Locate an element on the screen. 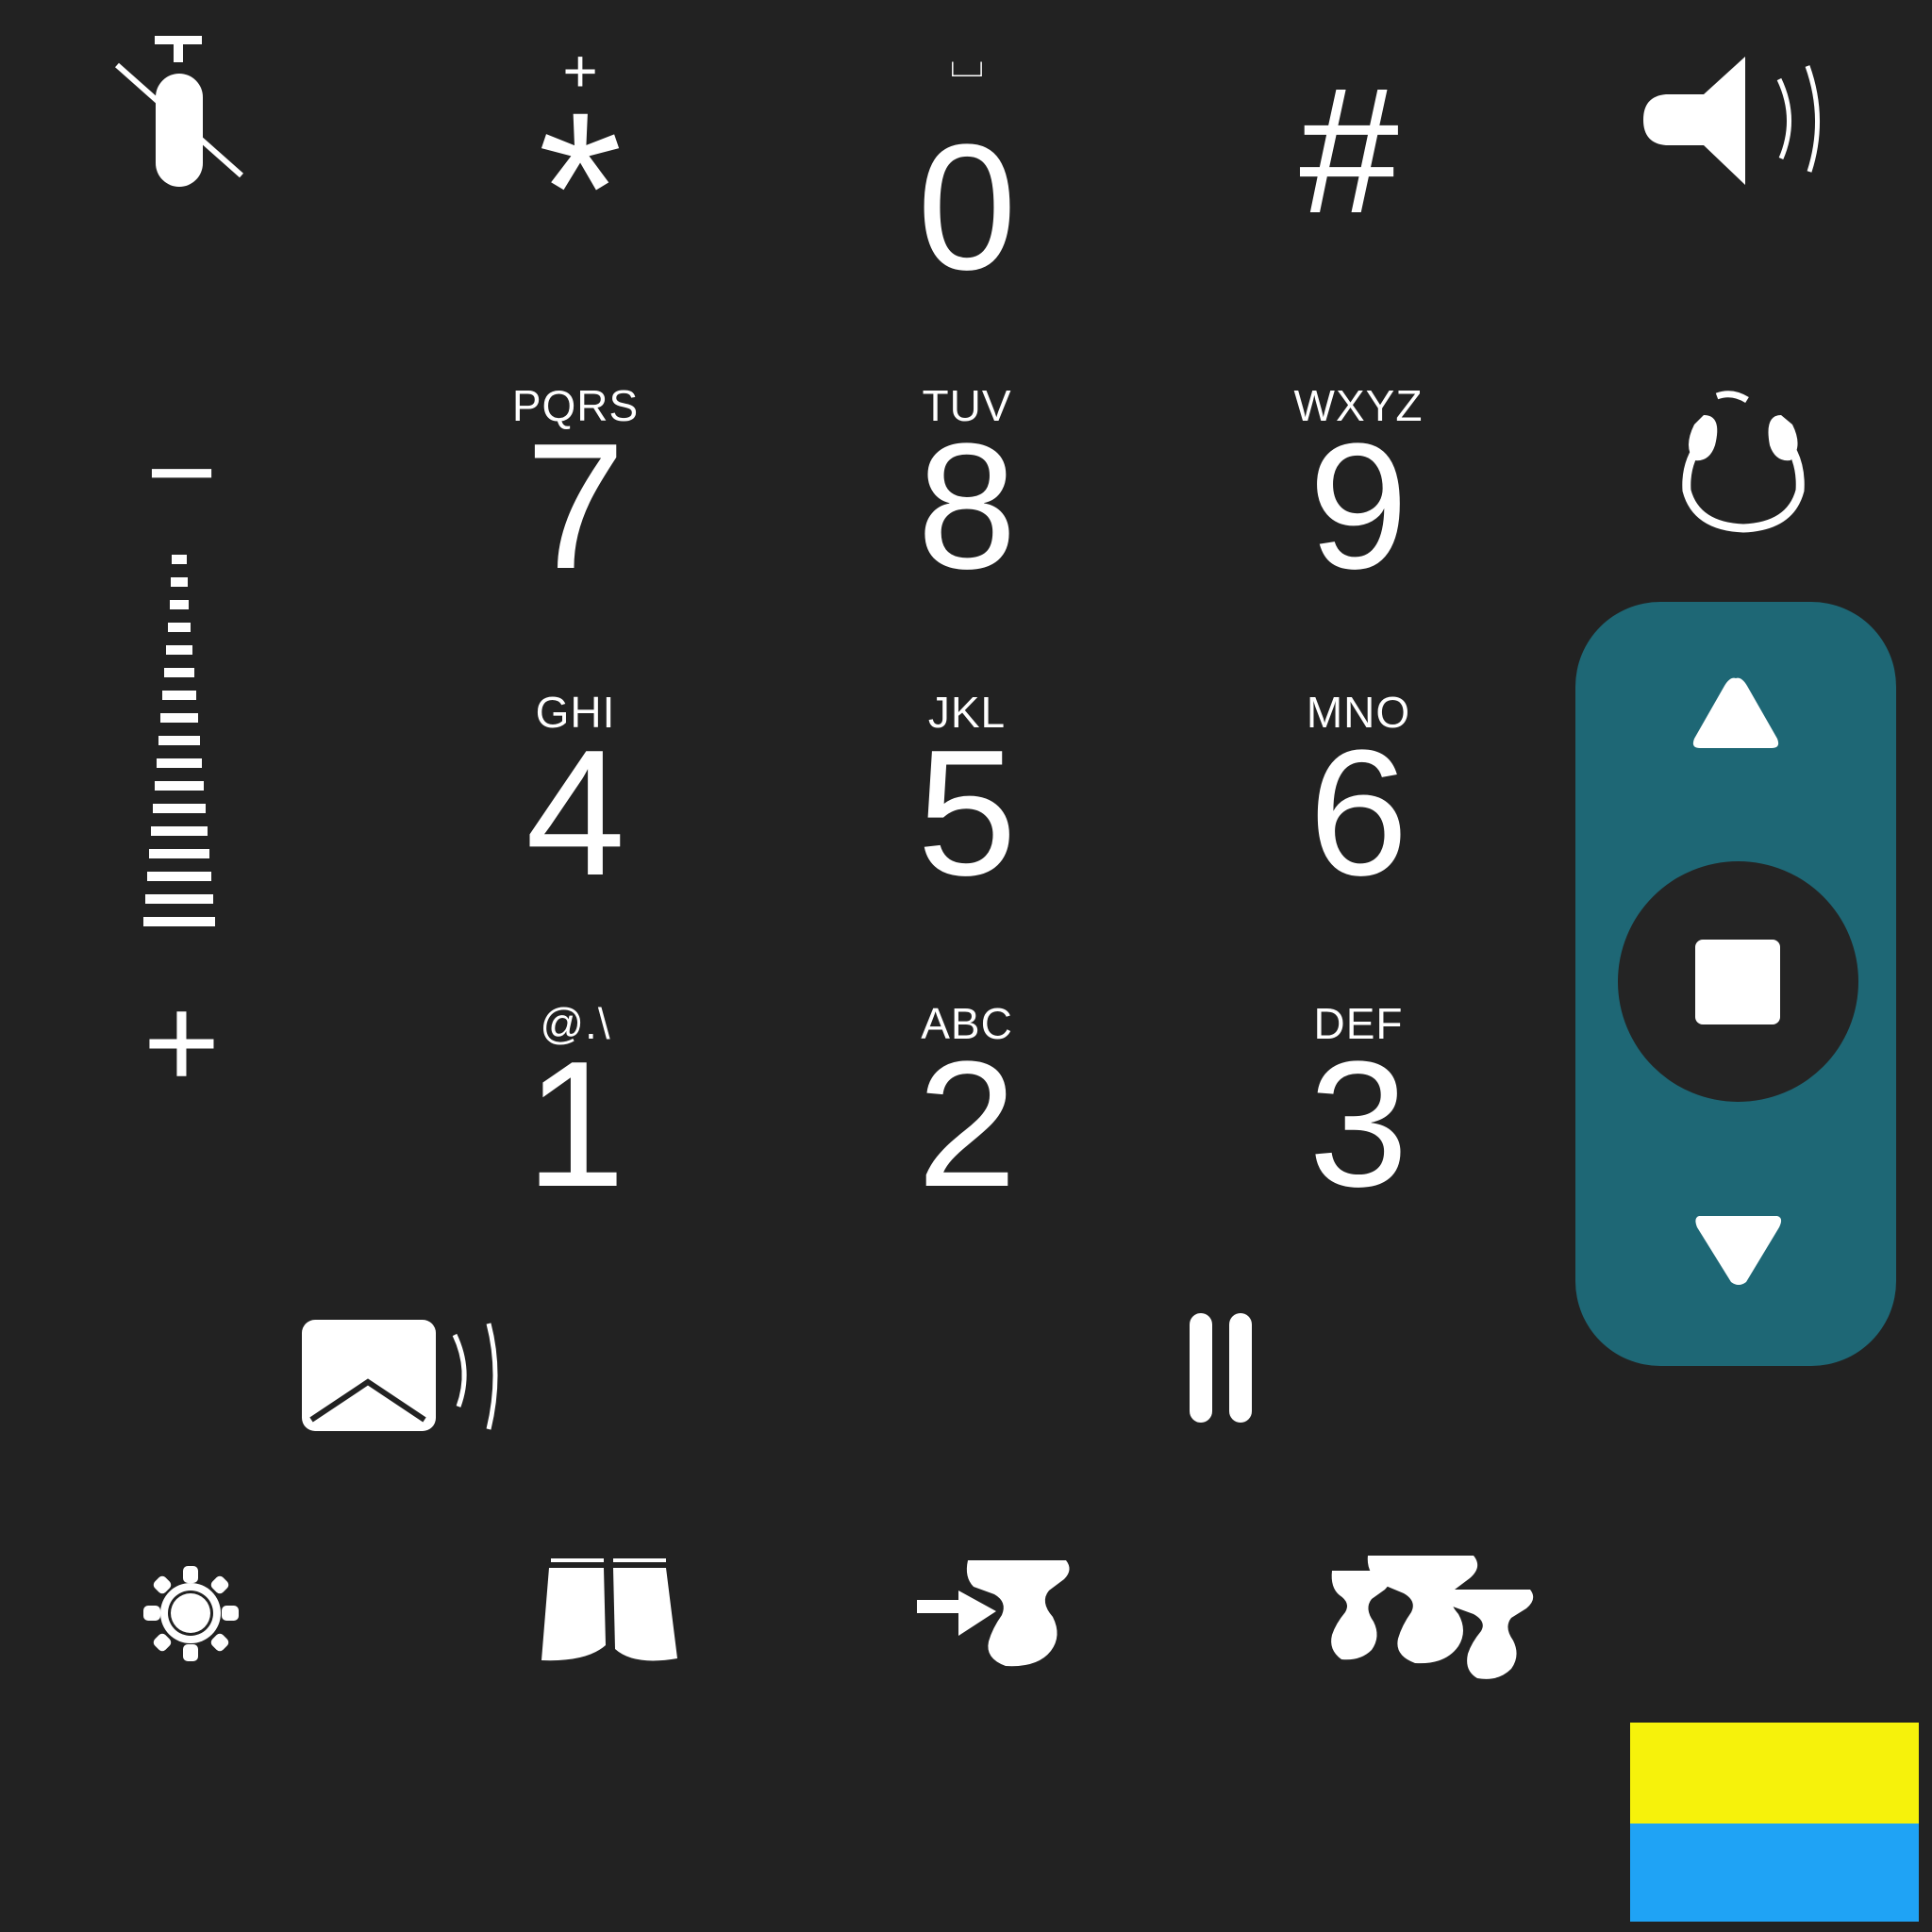  volume-minus-button: − is located at coordinates (182, 472).